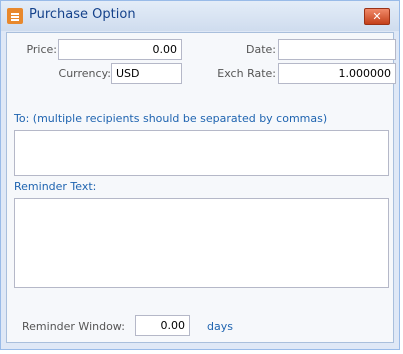 The width and height of the screenshot is (403, 354). I want to click on price-input: 0.00, so click(120, 49).